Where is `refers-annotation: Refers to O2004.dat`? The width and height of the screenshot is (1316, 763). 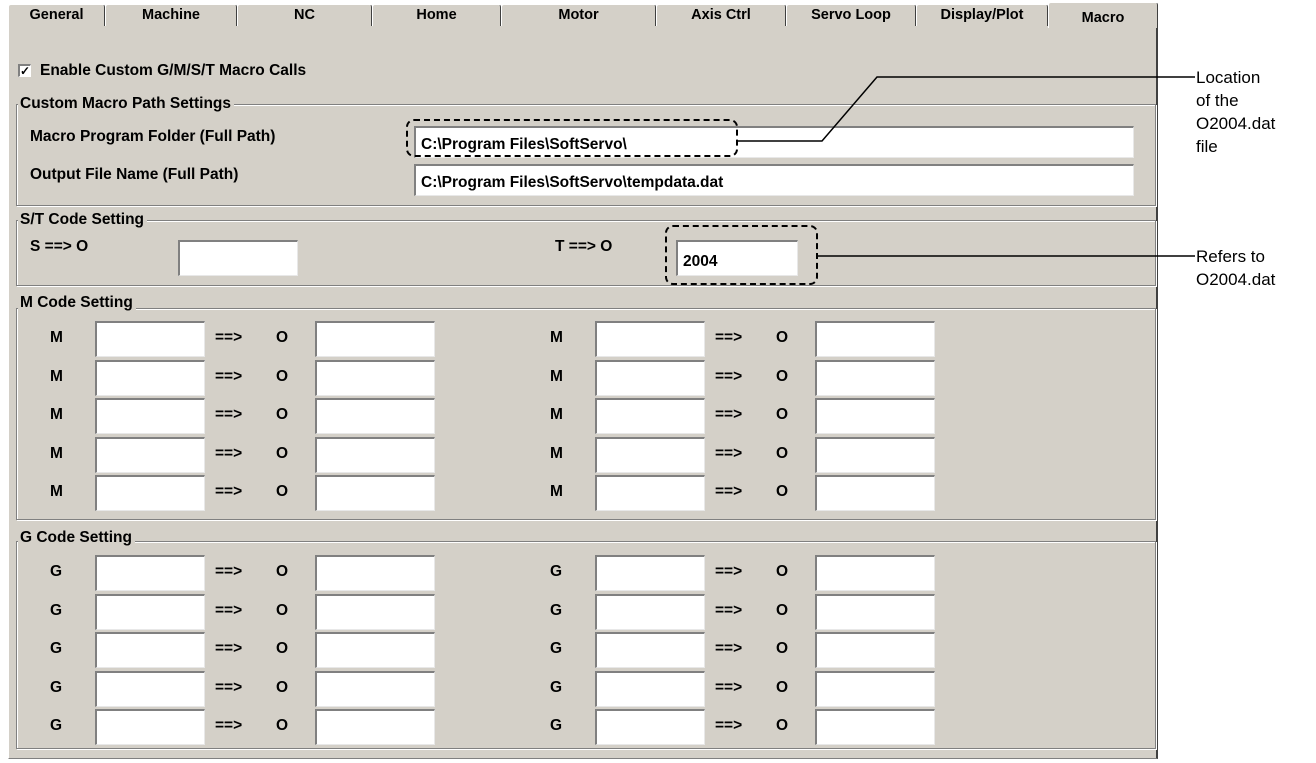
refers-annotation: Refers to O2004.dat is located at coordinates (1235, 268).